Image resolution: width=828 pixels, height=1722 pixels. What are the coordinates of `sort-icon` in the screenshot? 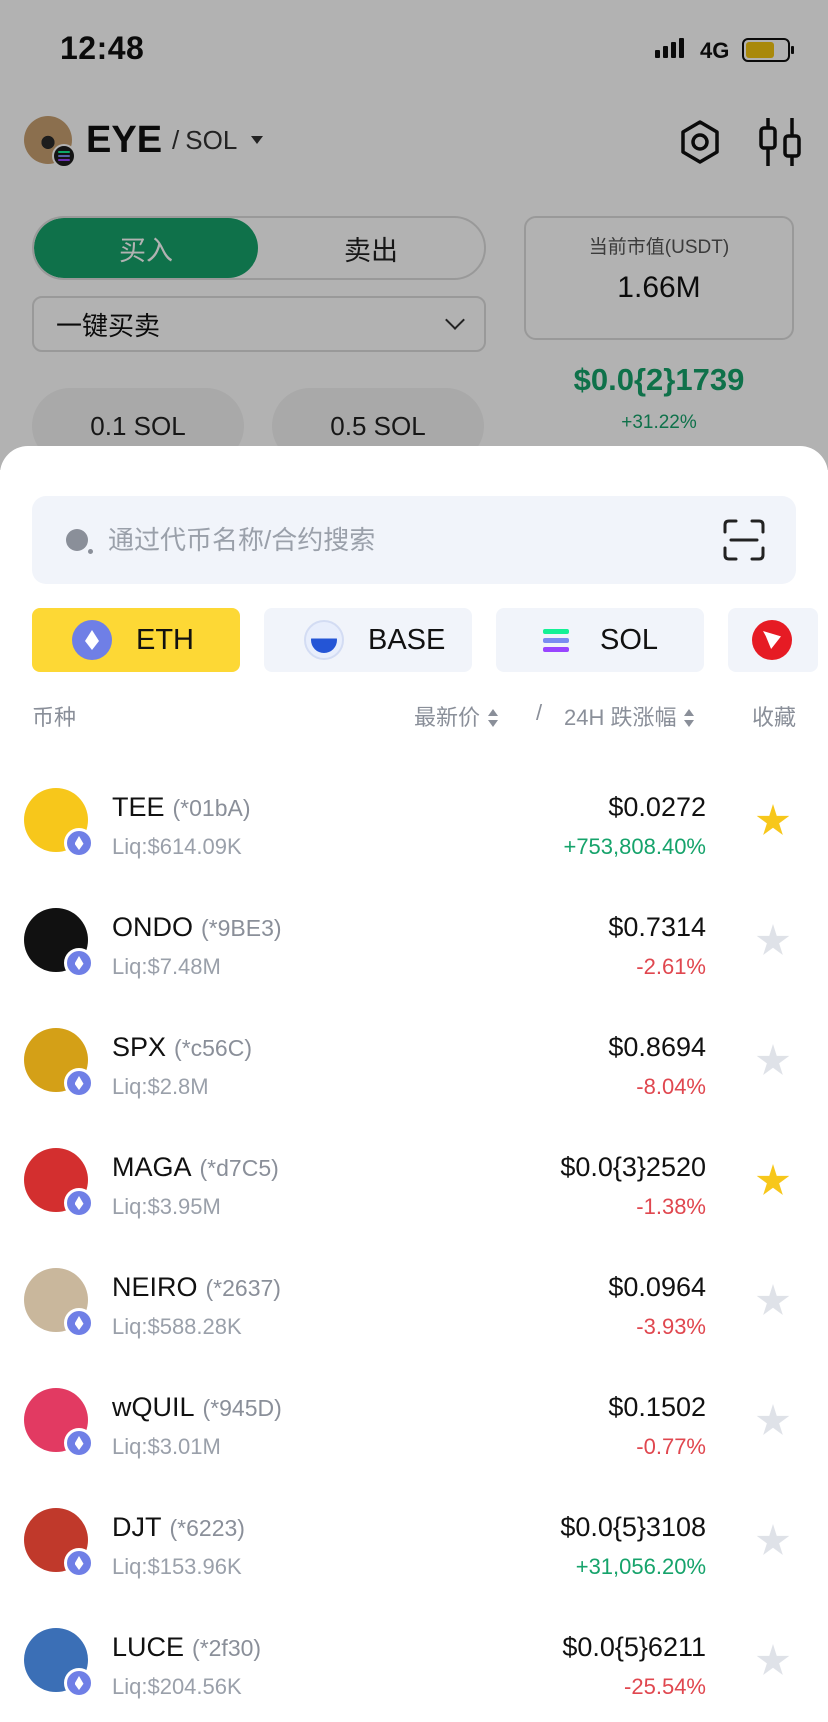 It's located at (493, 718).